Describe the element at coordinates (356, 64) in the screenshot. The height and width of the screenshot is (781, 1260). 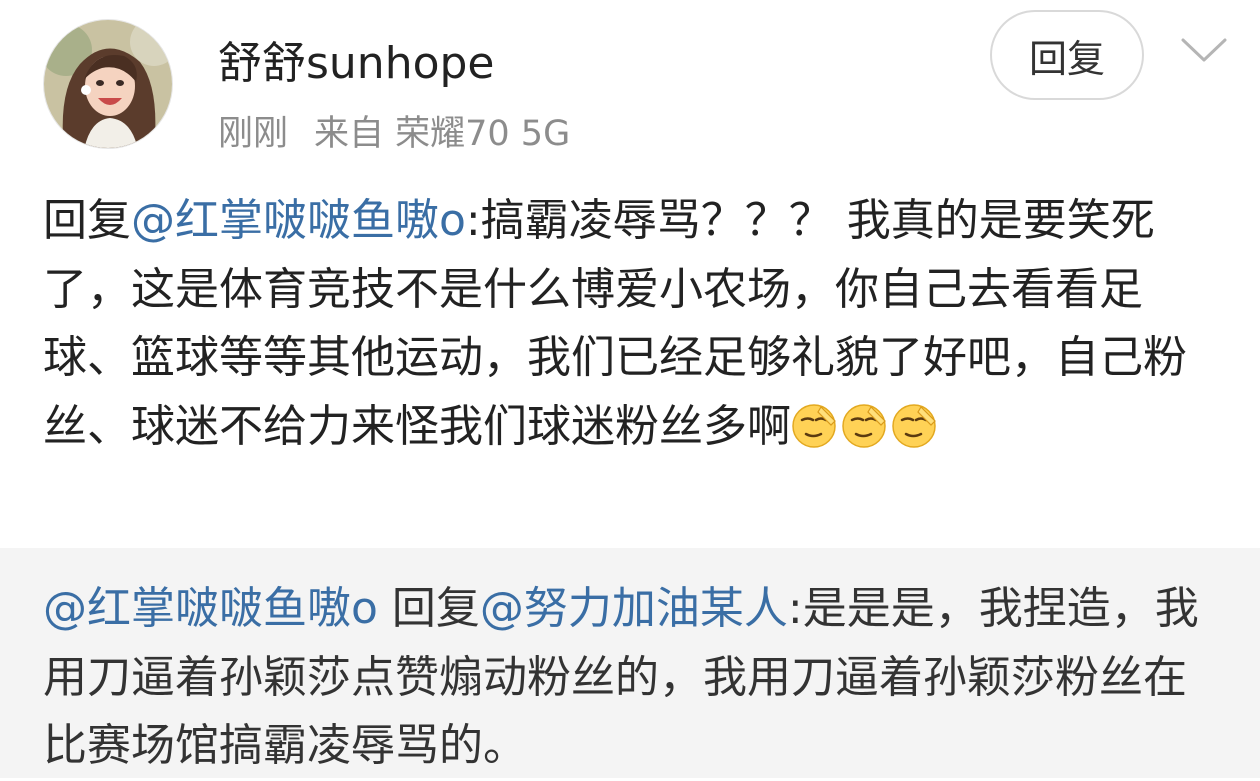
I see `user-name: 舒舒sunhope` at that location.